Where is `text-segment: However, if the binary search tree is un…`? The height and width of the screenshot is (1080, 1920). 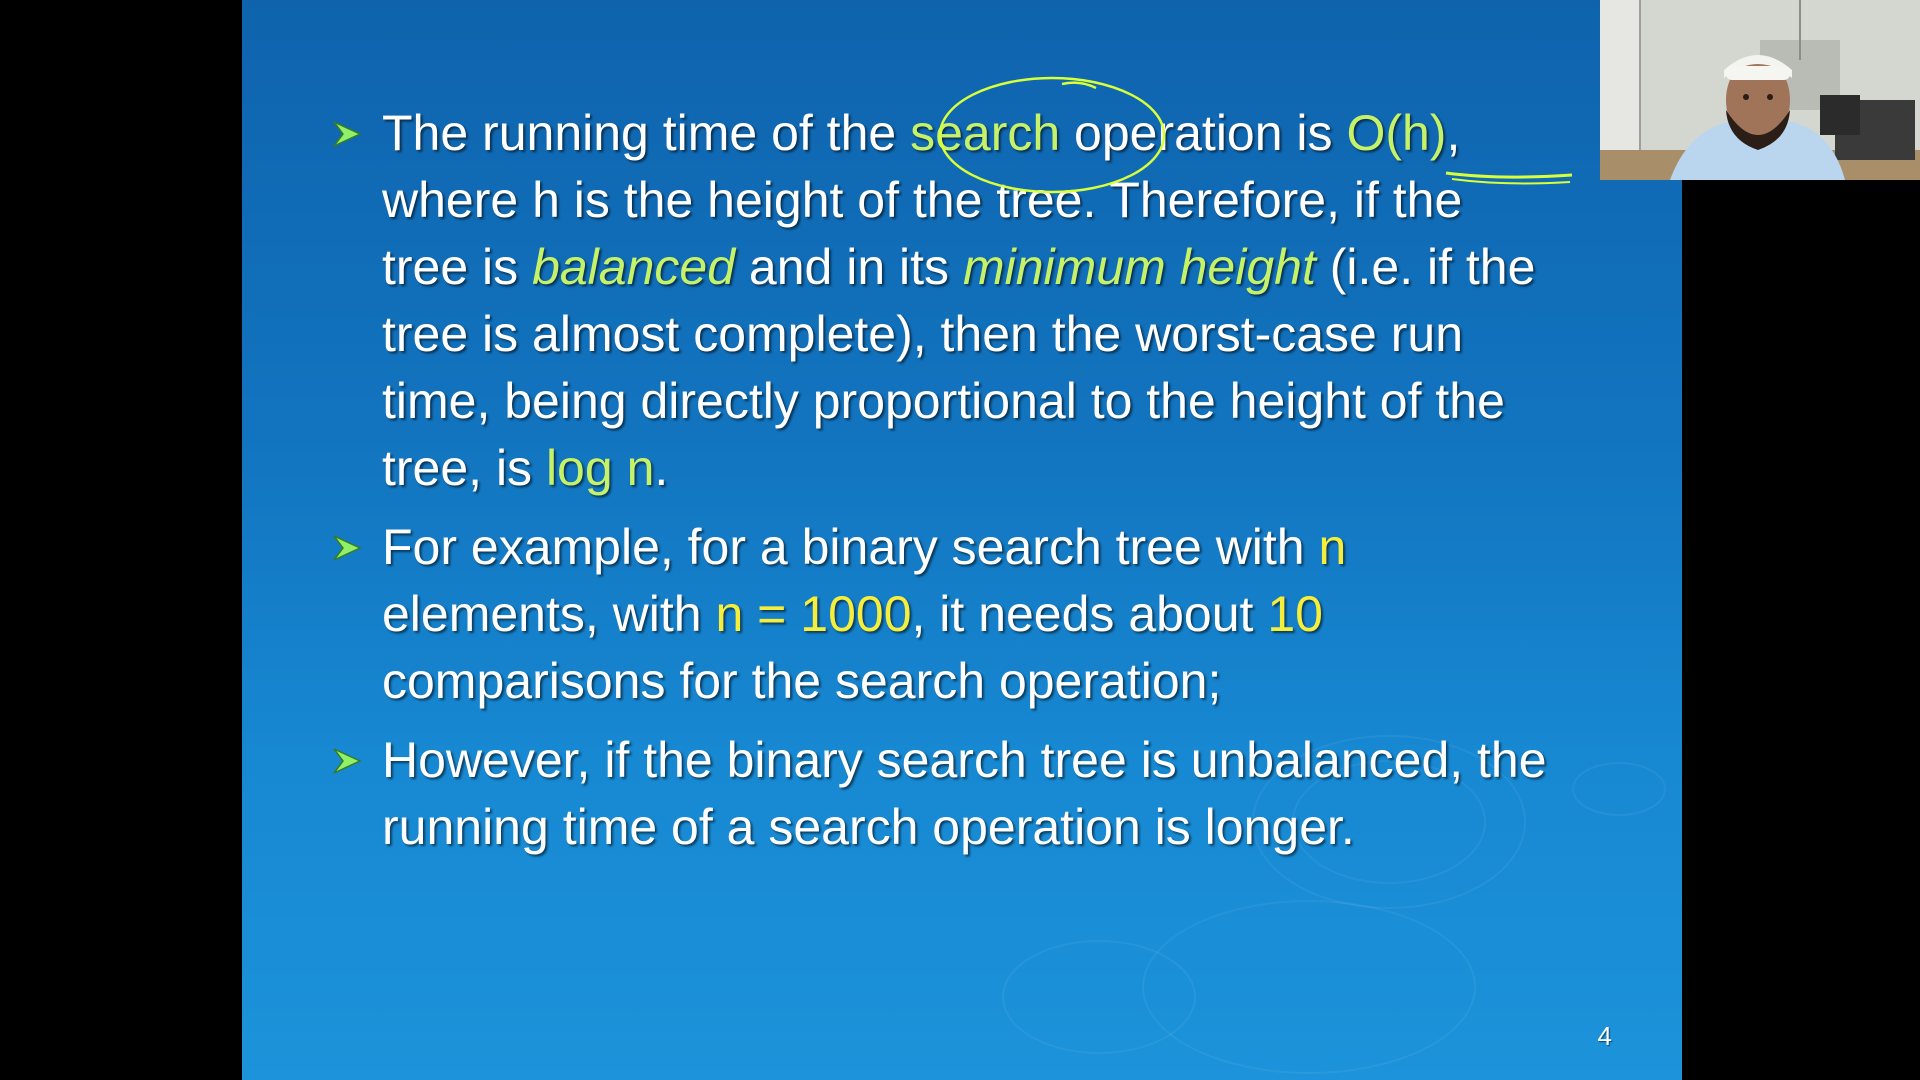
text-segment: However, if the binary search tree is un… is located at coordinates (964, 793).